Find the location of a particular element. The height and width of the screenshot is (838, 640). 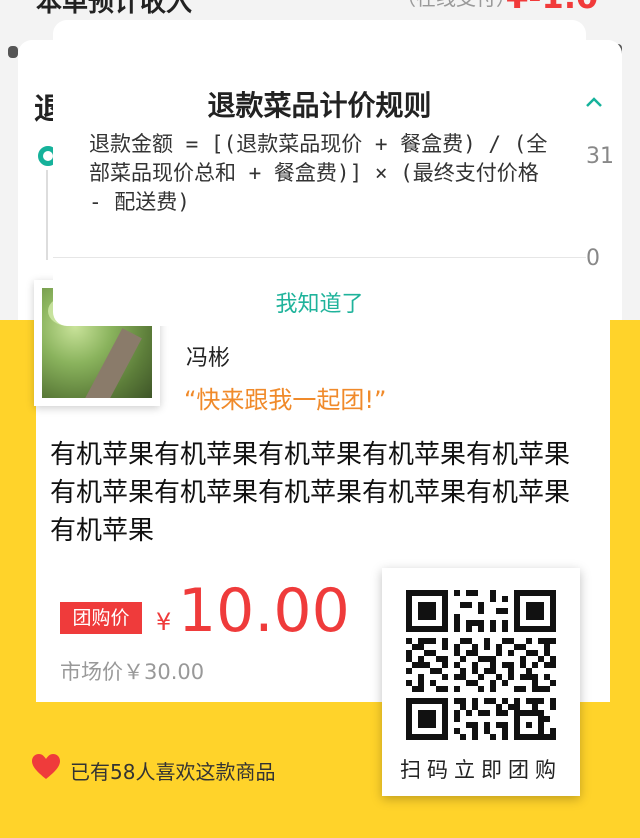

qr-caption: 扫码立即团购 is located at coordinates (481, 770).